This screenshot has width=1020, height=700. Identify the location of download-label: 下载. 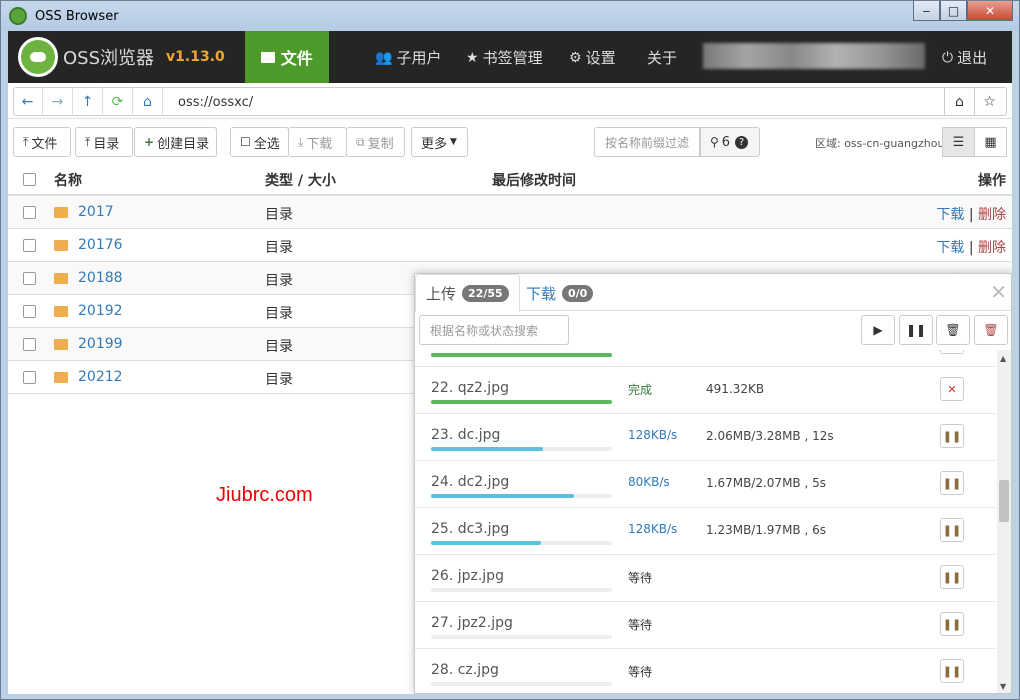
(319, 144).